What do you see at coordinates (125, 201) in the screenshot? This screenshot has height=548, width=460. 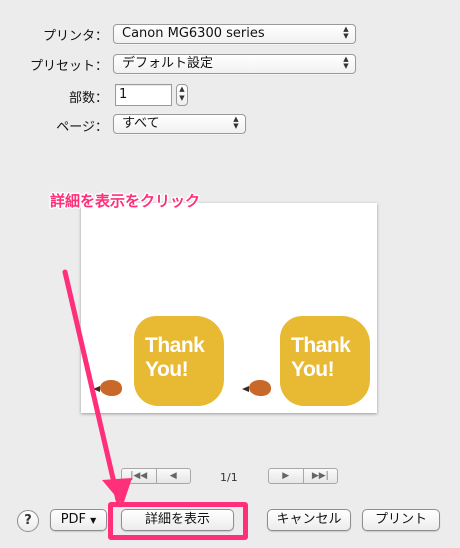 I see `annotation-text: 詳細を表示をクリック` at bounding box center [125, 201].